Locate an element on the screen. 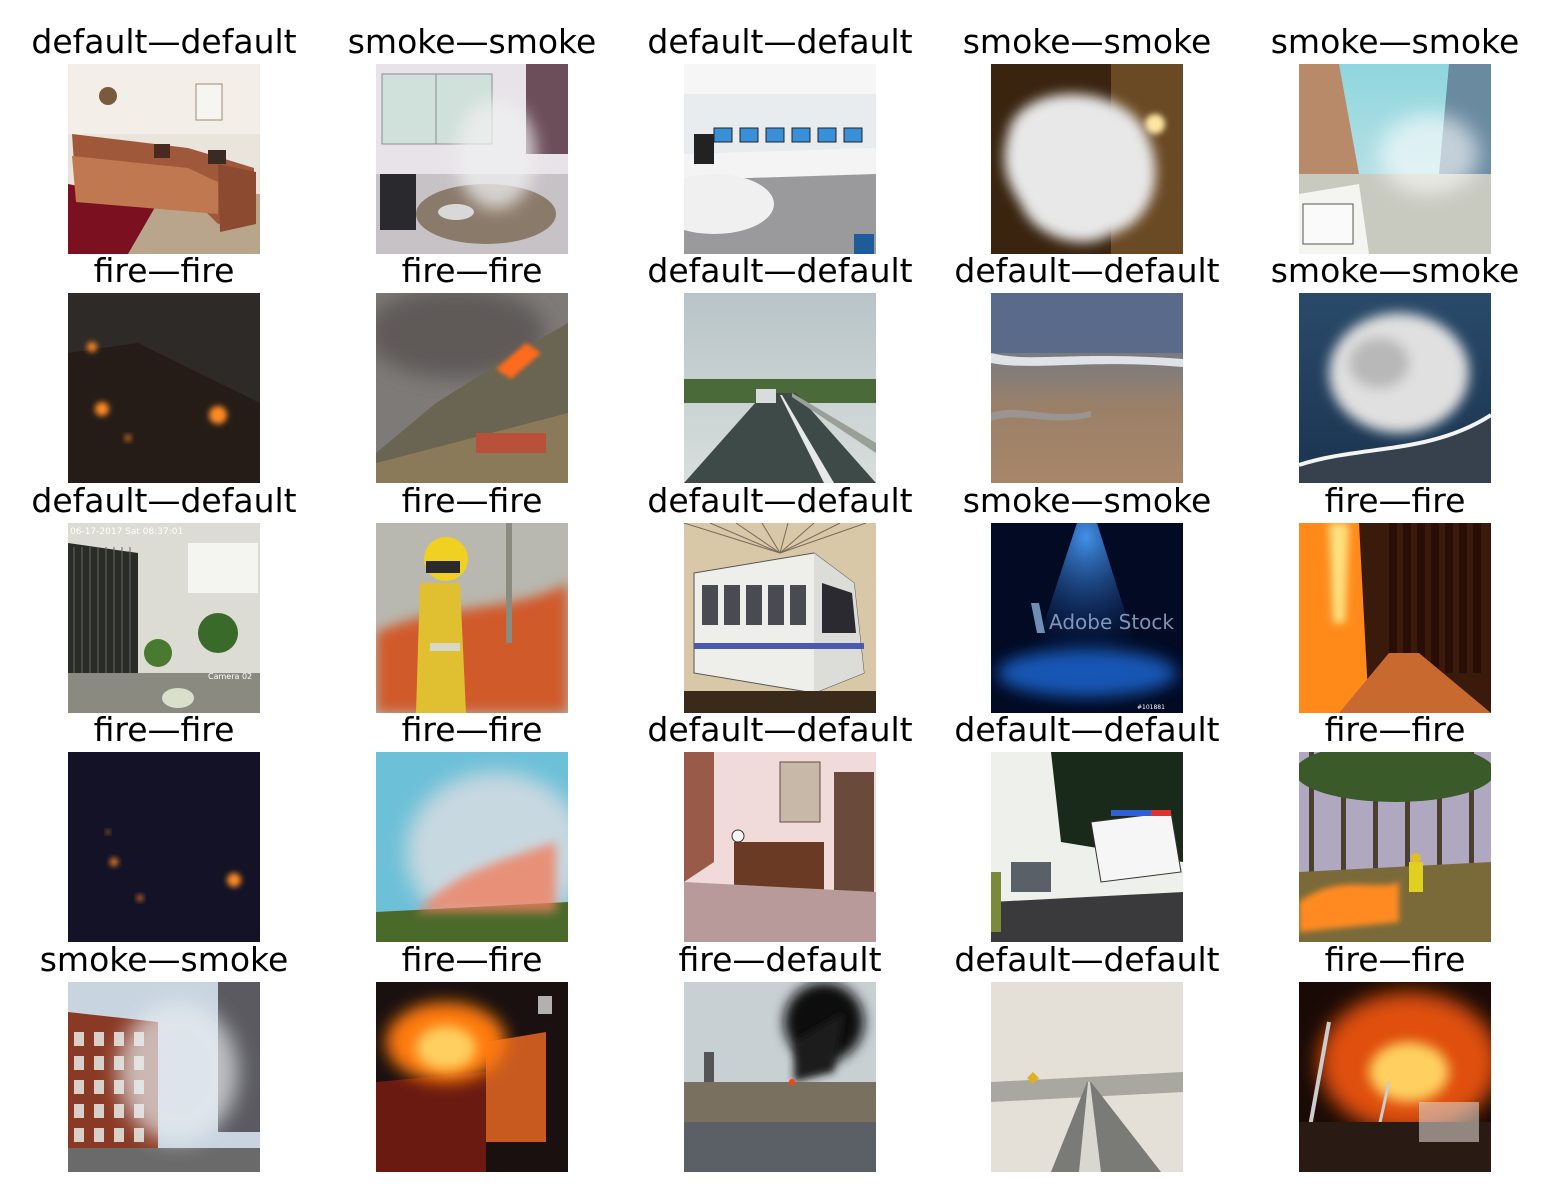  house-fire-ladder-image is located at coordinates (1395, 1077).